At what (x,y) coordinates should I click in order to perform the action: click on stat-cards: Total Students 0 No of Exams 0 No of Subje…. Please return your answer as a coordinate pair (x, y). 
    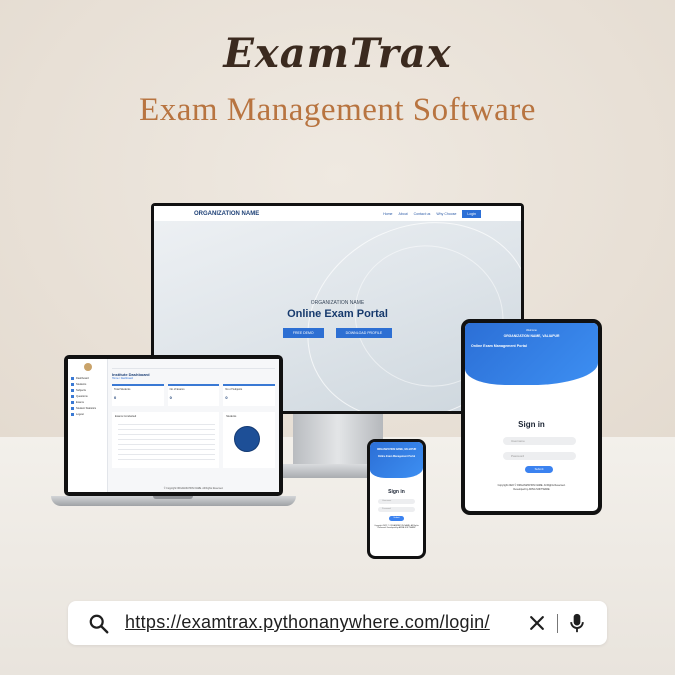
    Looking at the image, I should click on (194, 395).